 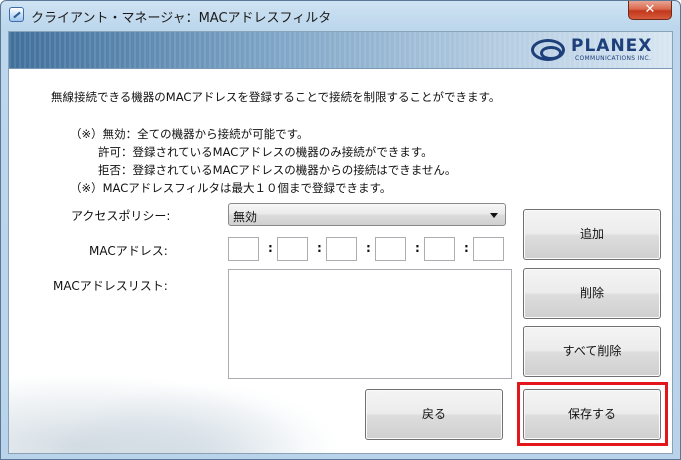 What do you see at coordinates (110, 286) in the screenshot?
I see `mac-list-label: MACアドレスリスト:` at bounding box center [110, 286].